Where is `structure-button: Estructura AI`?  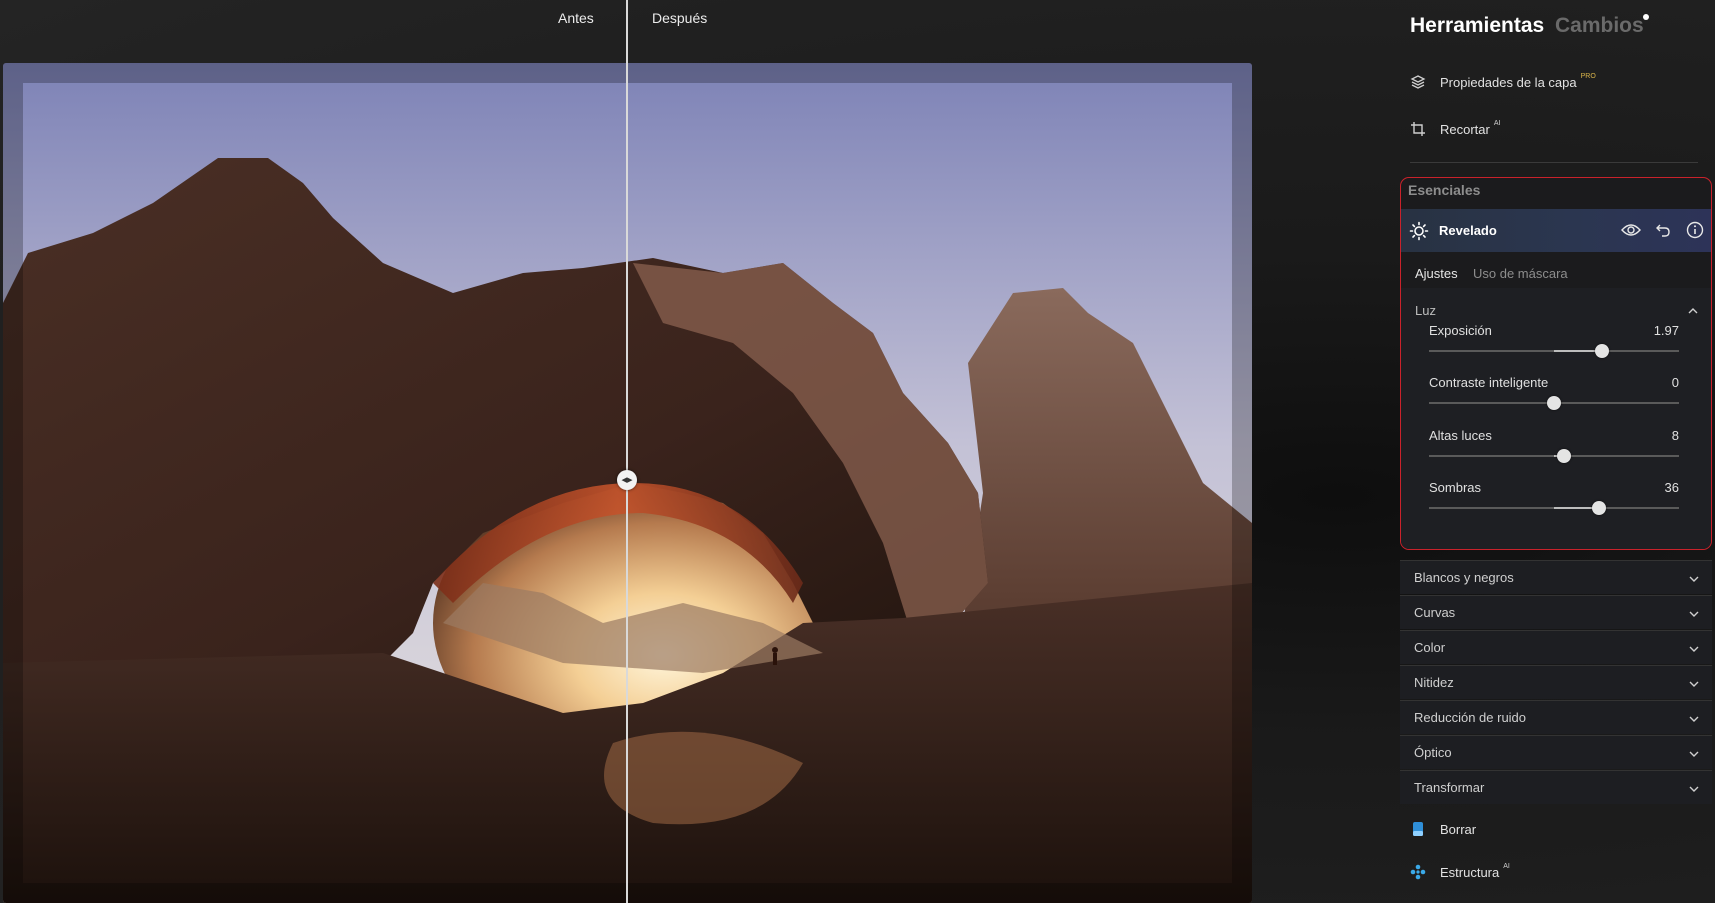 structure-button: Estructura AI is located at coordinates (1460, 872).